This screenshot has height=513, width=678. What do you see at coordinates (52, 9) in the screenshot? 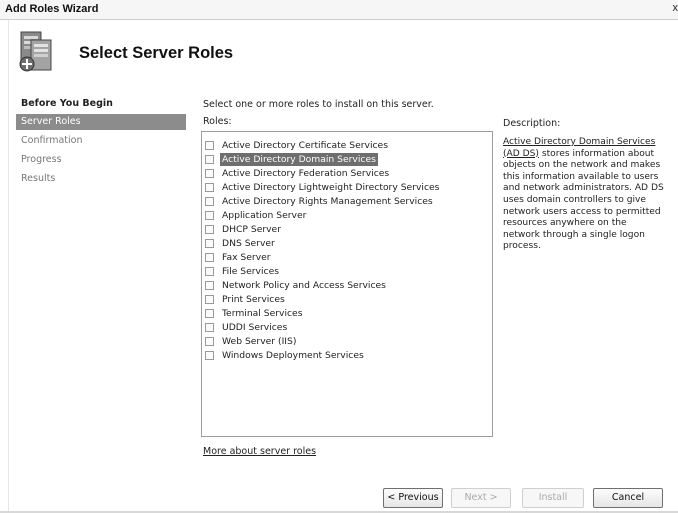
I see `window-title: Add Roles Wizard` at bounding box center [52, 9].